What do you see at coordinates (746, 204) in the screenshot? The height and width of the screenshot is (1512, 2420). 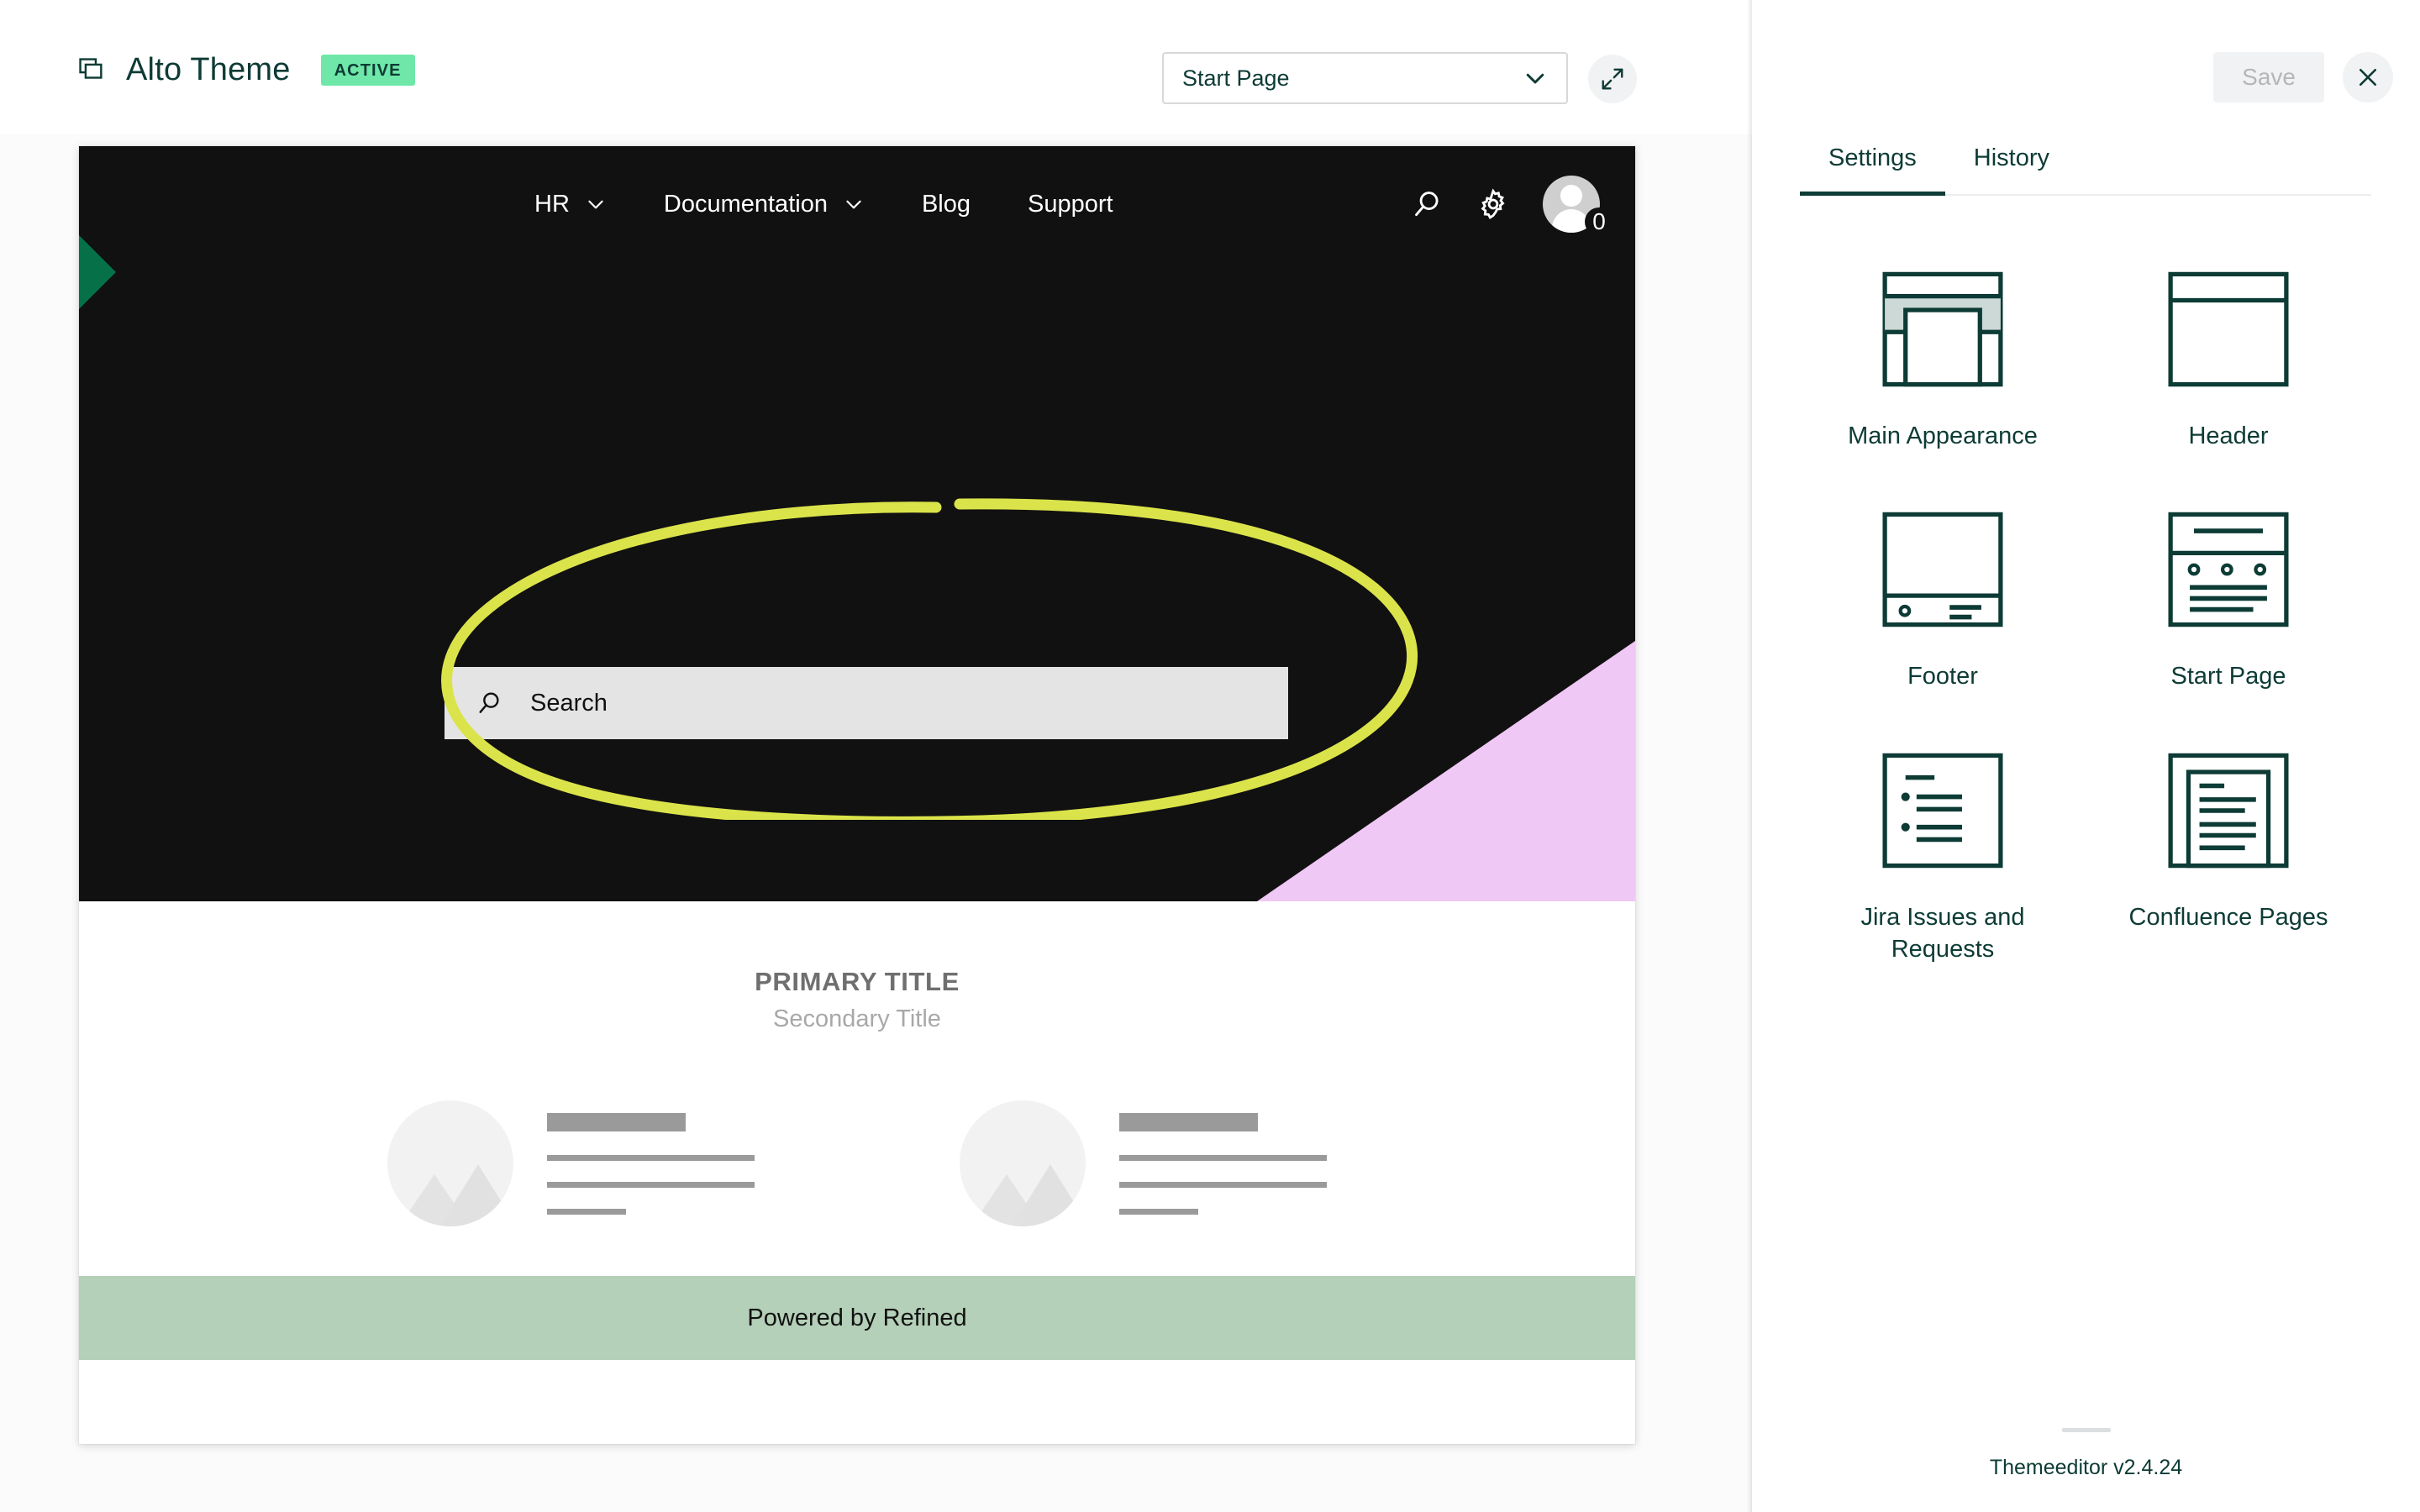 I see `nav-item-label: Documentation` at bounding box center [746, 204].